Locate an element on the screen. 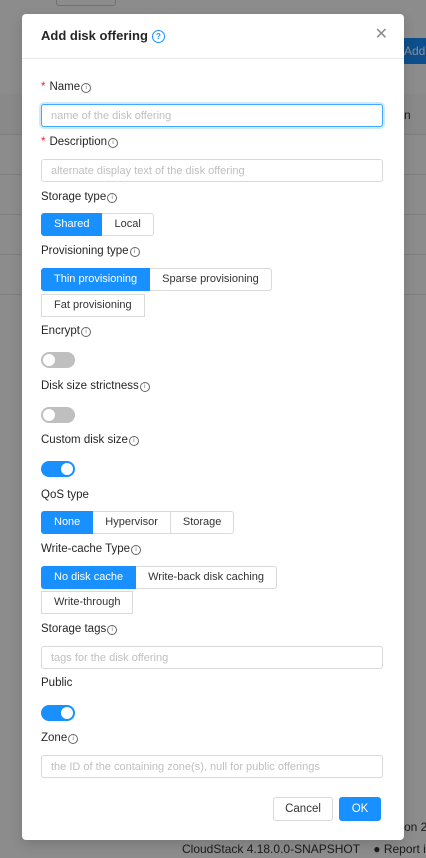 This screenshot has width=426, height=858. write-cache-type-radio-group-row2: Write-through is located at coordinates (87, 602).